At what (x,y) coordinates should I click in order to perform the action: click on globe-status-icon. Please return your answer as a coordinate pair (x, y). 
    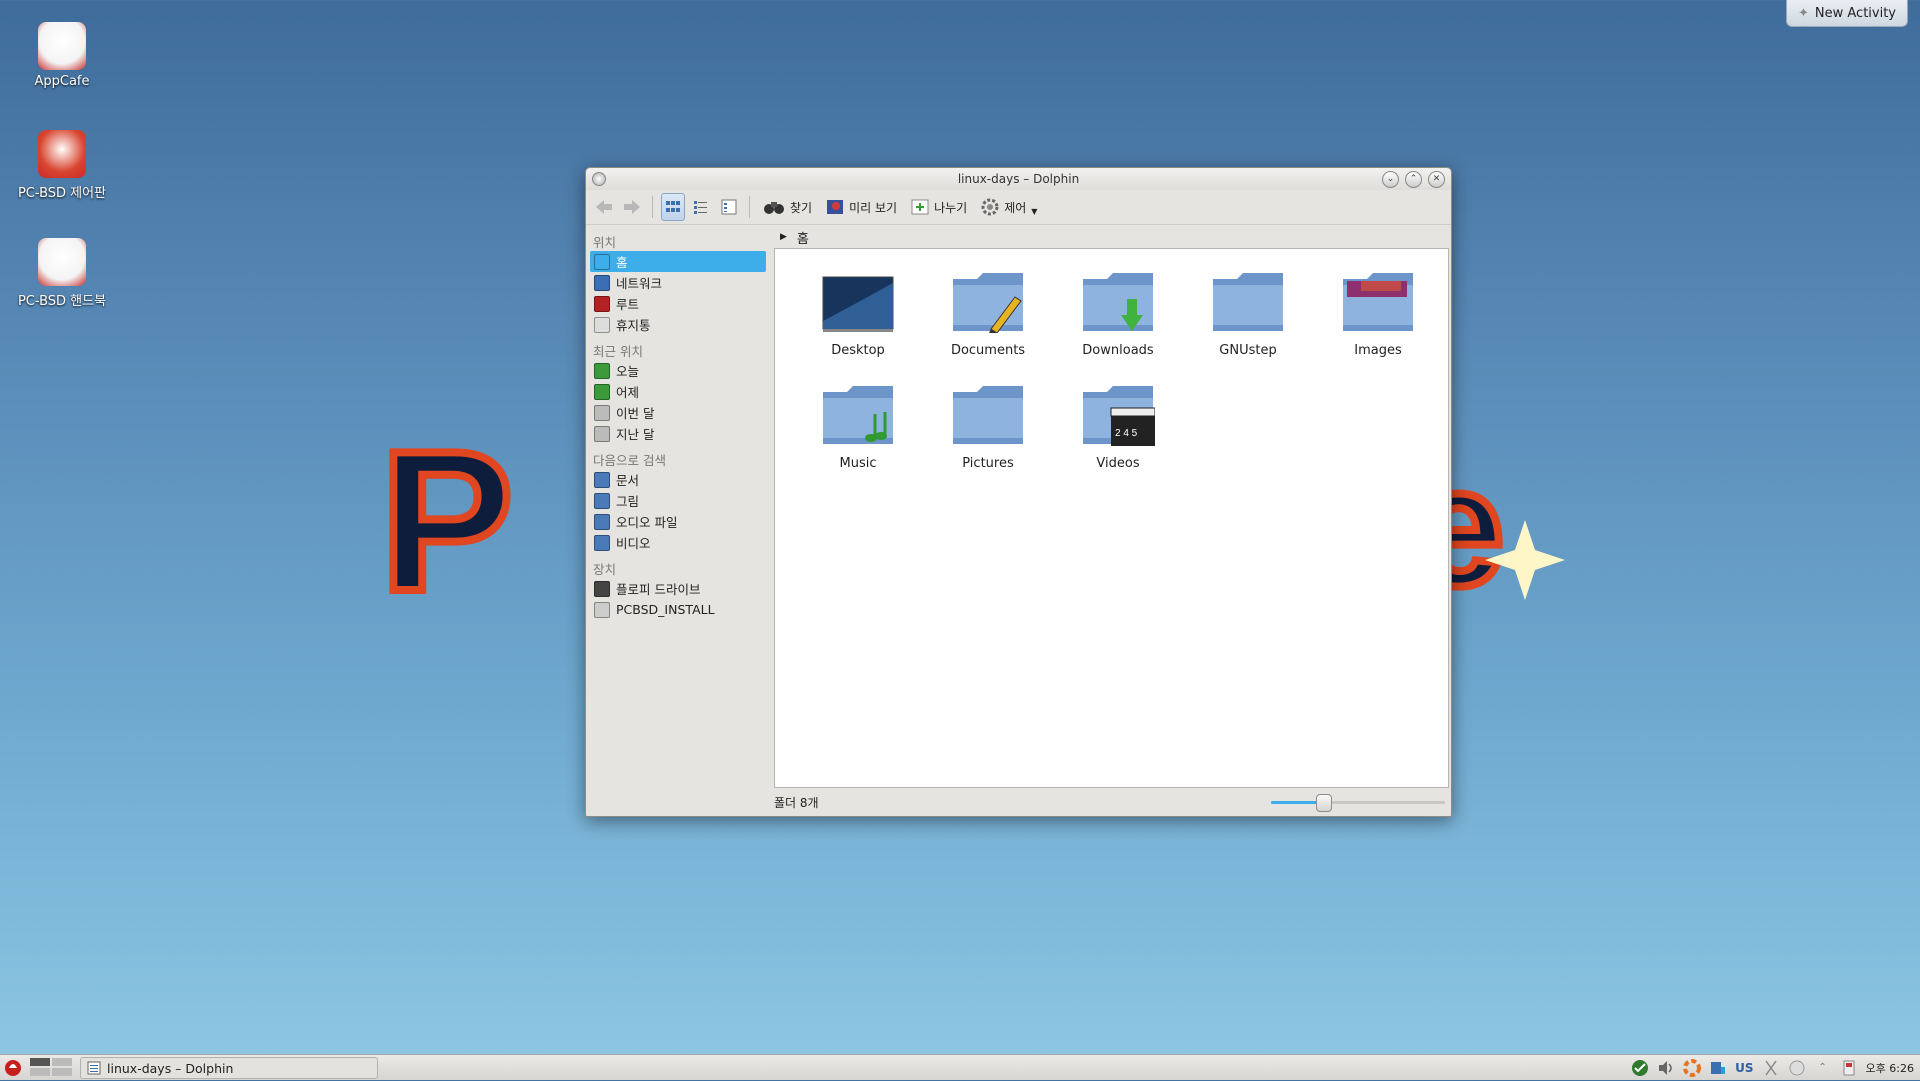
    Looking at the image, I should click on (1797, 1068).